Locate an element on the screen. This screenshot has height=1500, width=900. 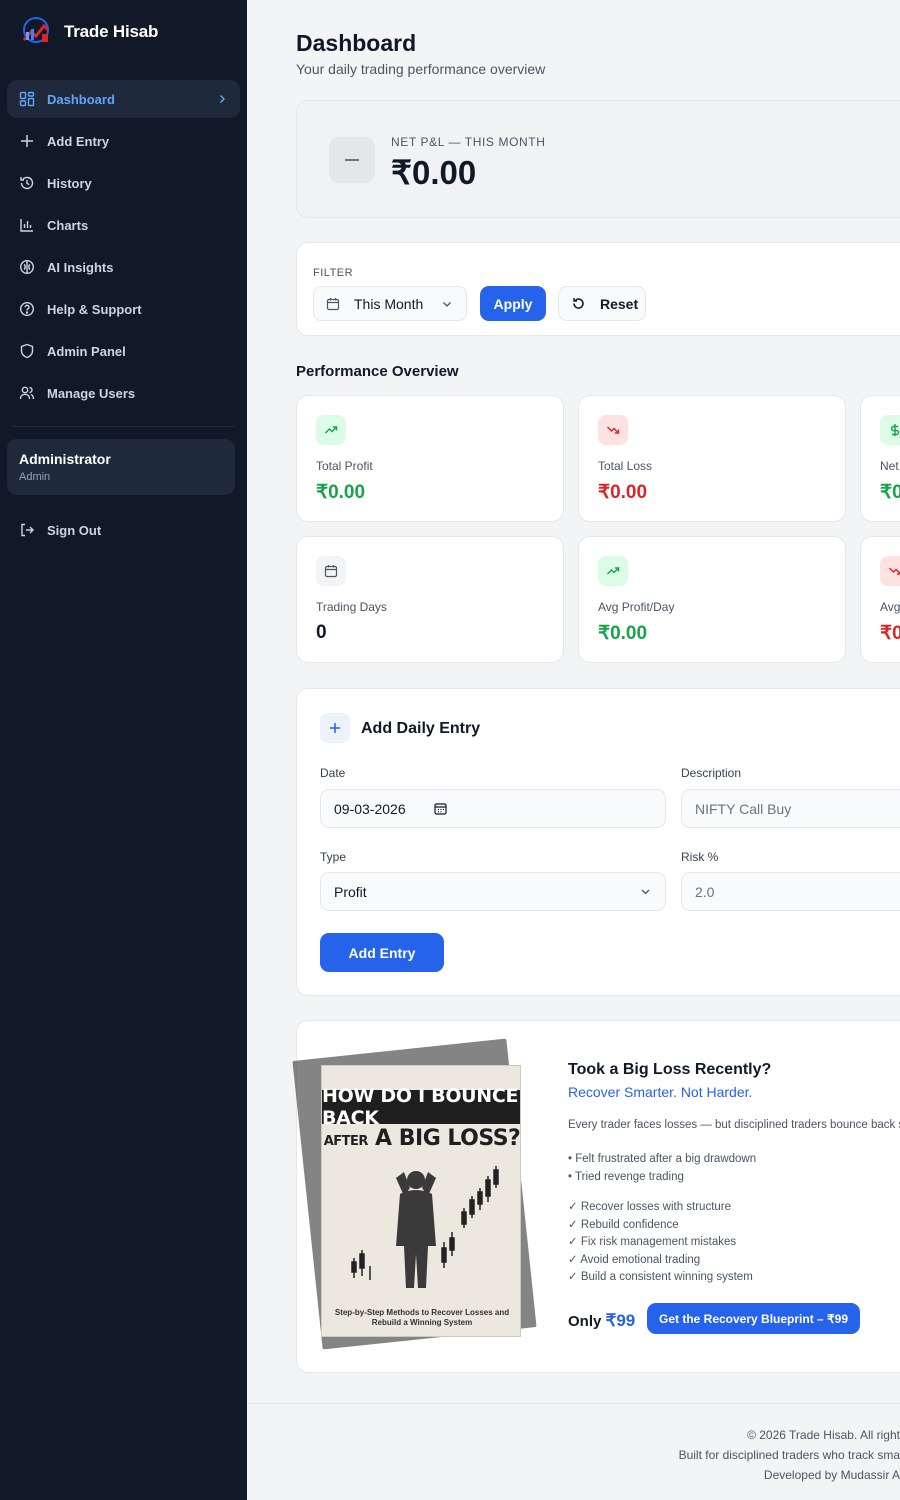
price-value: ₹99 is located at coordinates (620, 1320).